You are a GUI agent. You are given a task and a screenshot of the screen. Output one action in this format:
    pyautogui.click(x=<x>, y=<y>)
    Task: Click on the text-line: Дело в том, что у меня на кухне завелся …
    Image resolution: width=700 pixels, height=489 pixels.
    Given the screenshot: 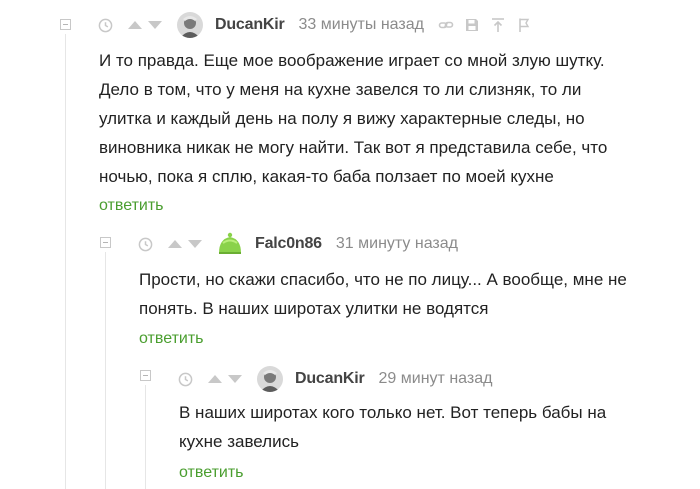 What is the action you would take?
    pyautogui.click(x=340, y=89)
    